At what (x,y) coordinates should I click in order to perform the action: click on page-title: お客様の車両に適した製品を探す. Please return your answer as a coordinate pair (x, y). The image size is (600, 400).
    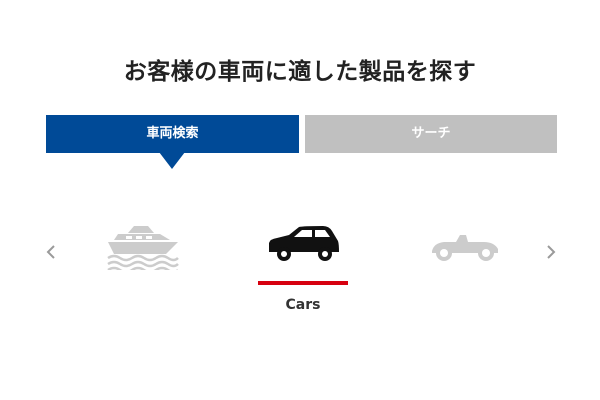
    Looking at the image, I should click on (300, 72).